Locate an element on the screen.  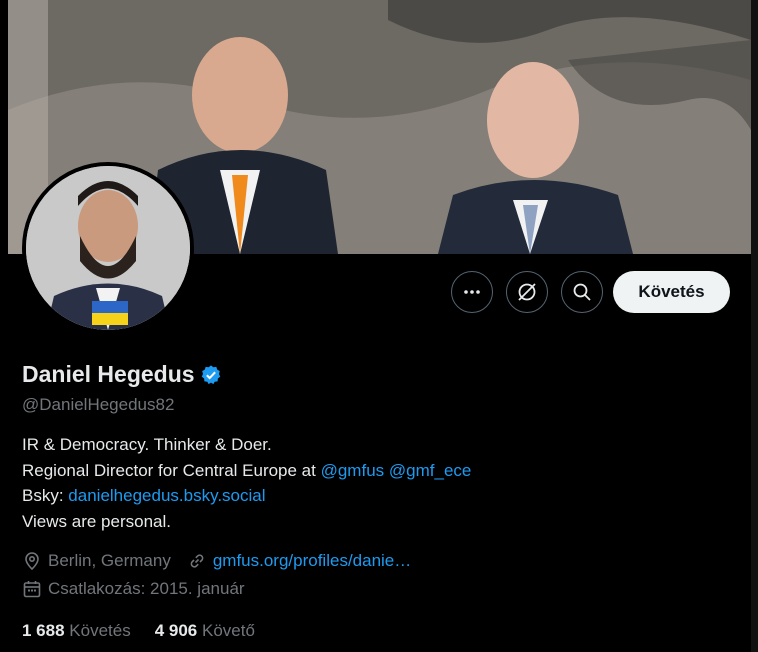
avatar is located at coordinates (108, 248).